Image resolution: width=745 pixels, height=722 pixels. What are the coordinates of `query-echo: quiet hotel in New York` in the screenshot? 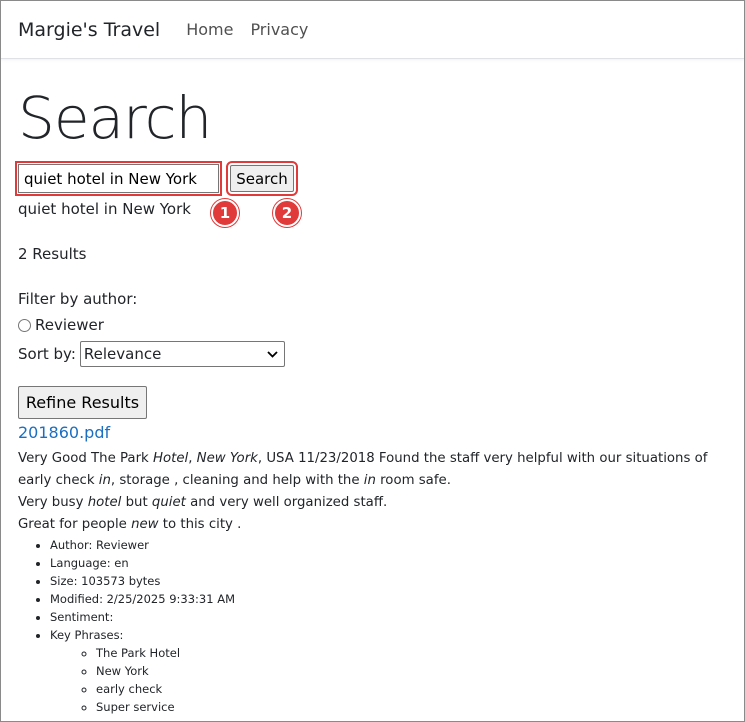 It's located at (104, 209).